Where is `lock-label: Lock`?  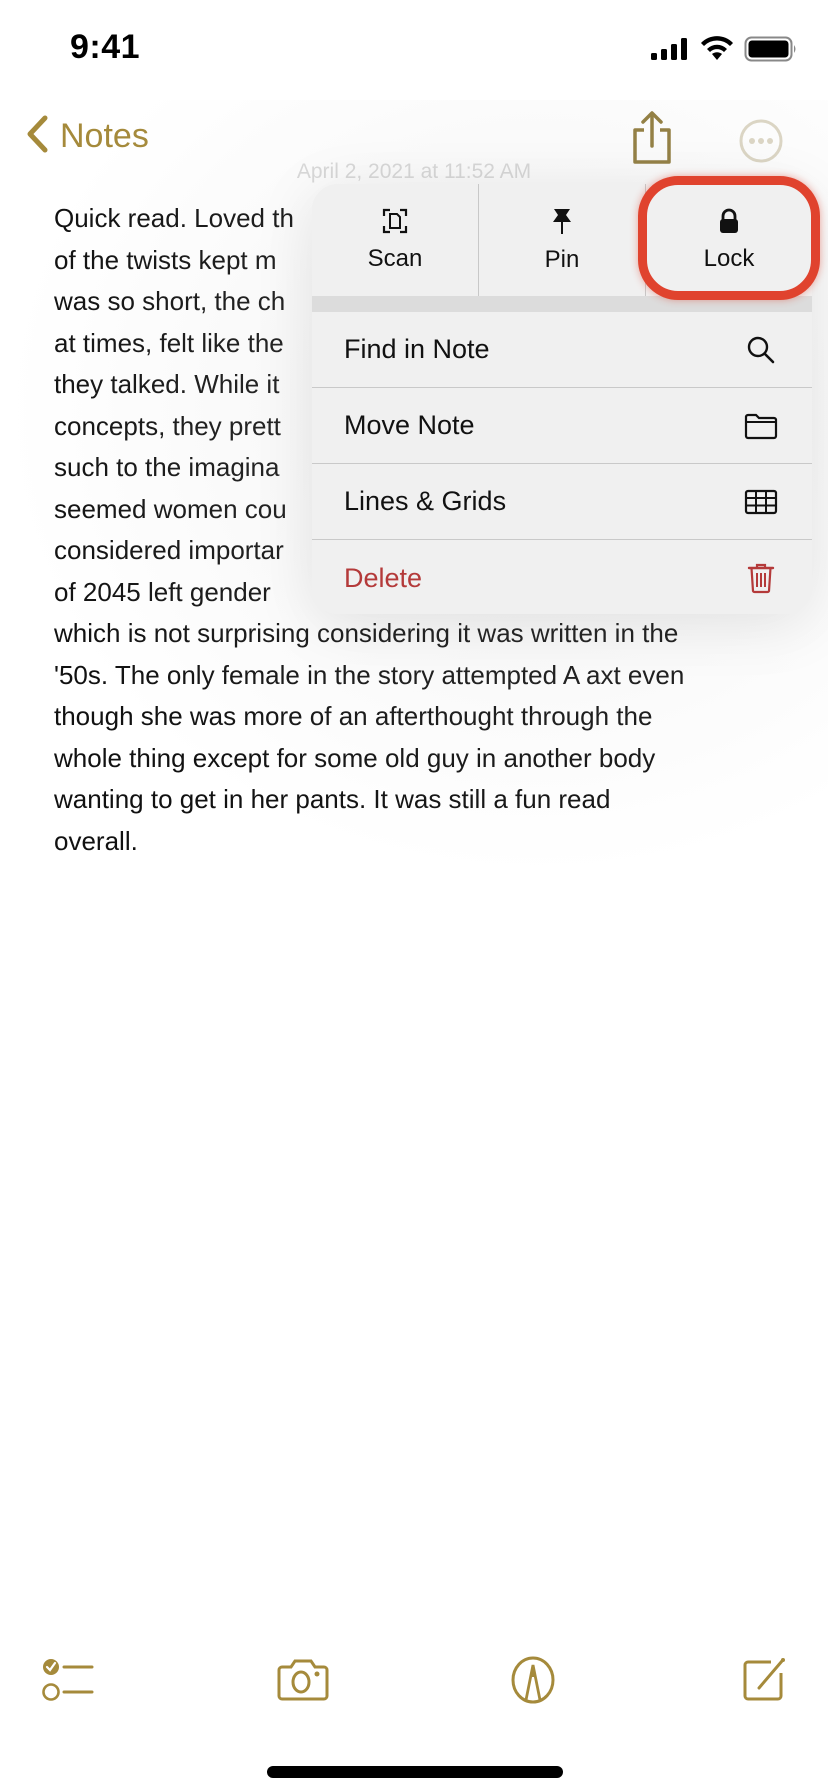
lock-label: Lock is located at coordinates (729, 258).